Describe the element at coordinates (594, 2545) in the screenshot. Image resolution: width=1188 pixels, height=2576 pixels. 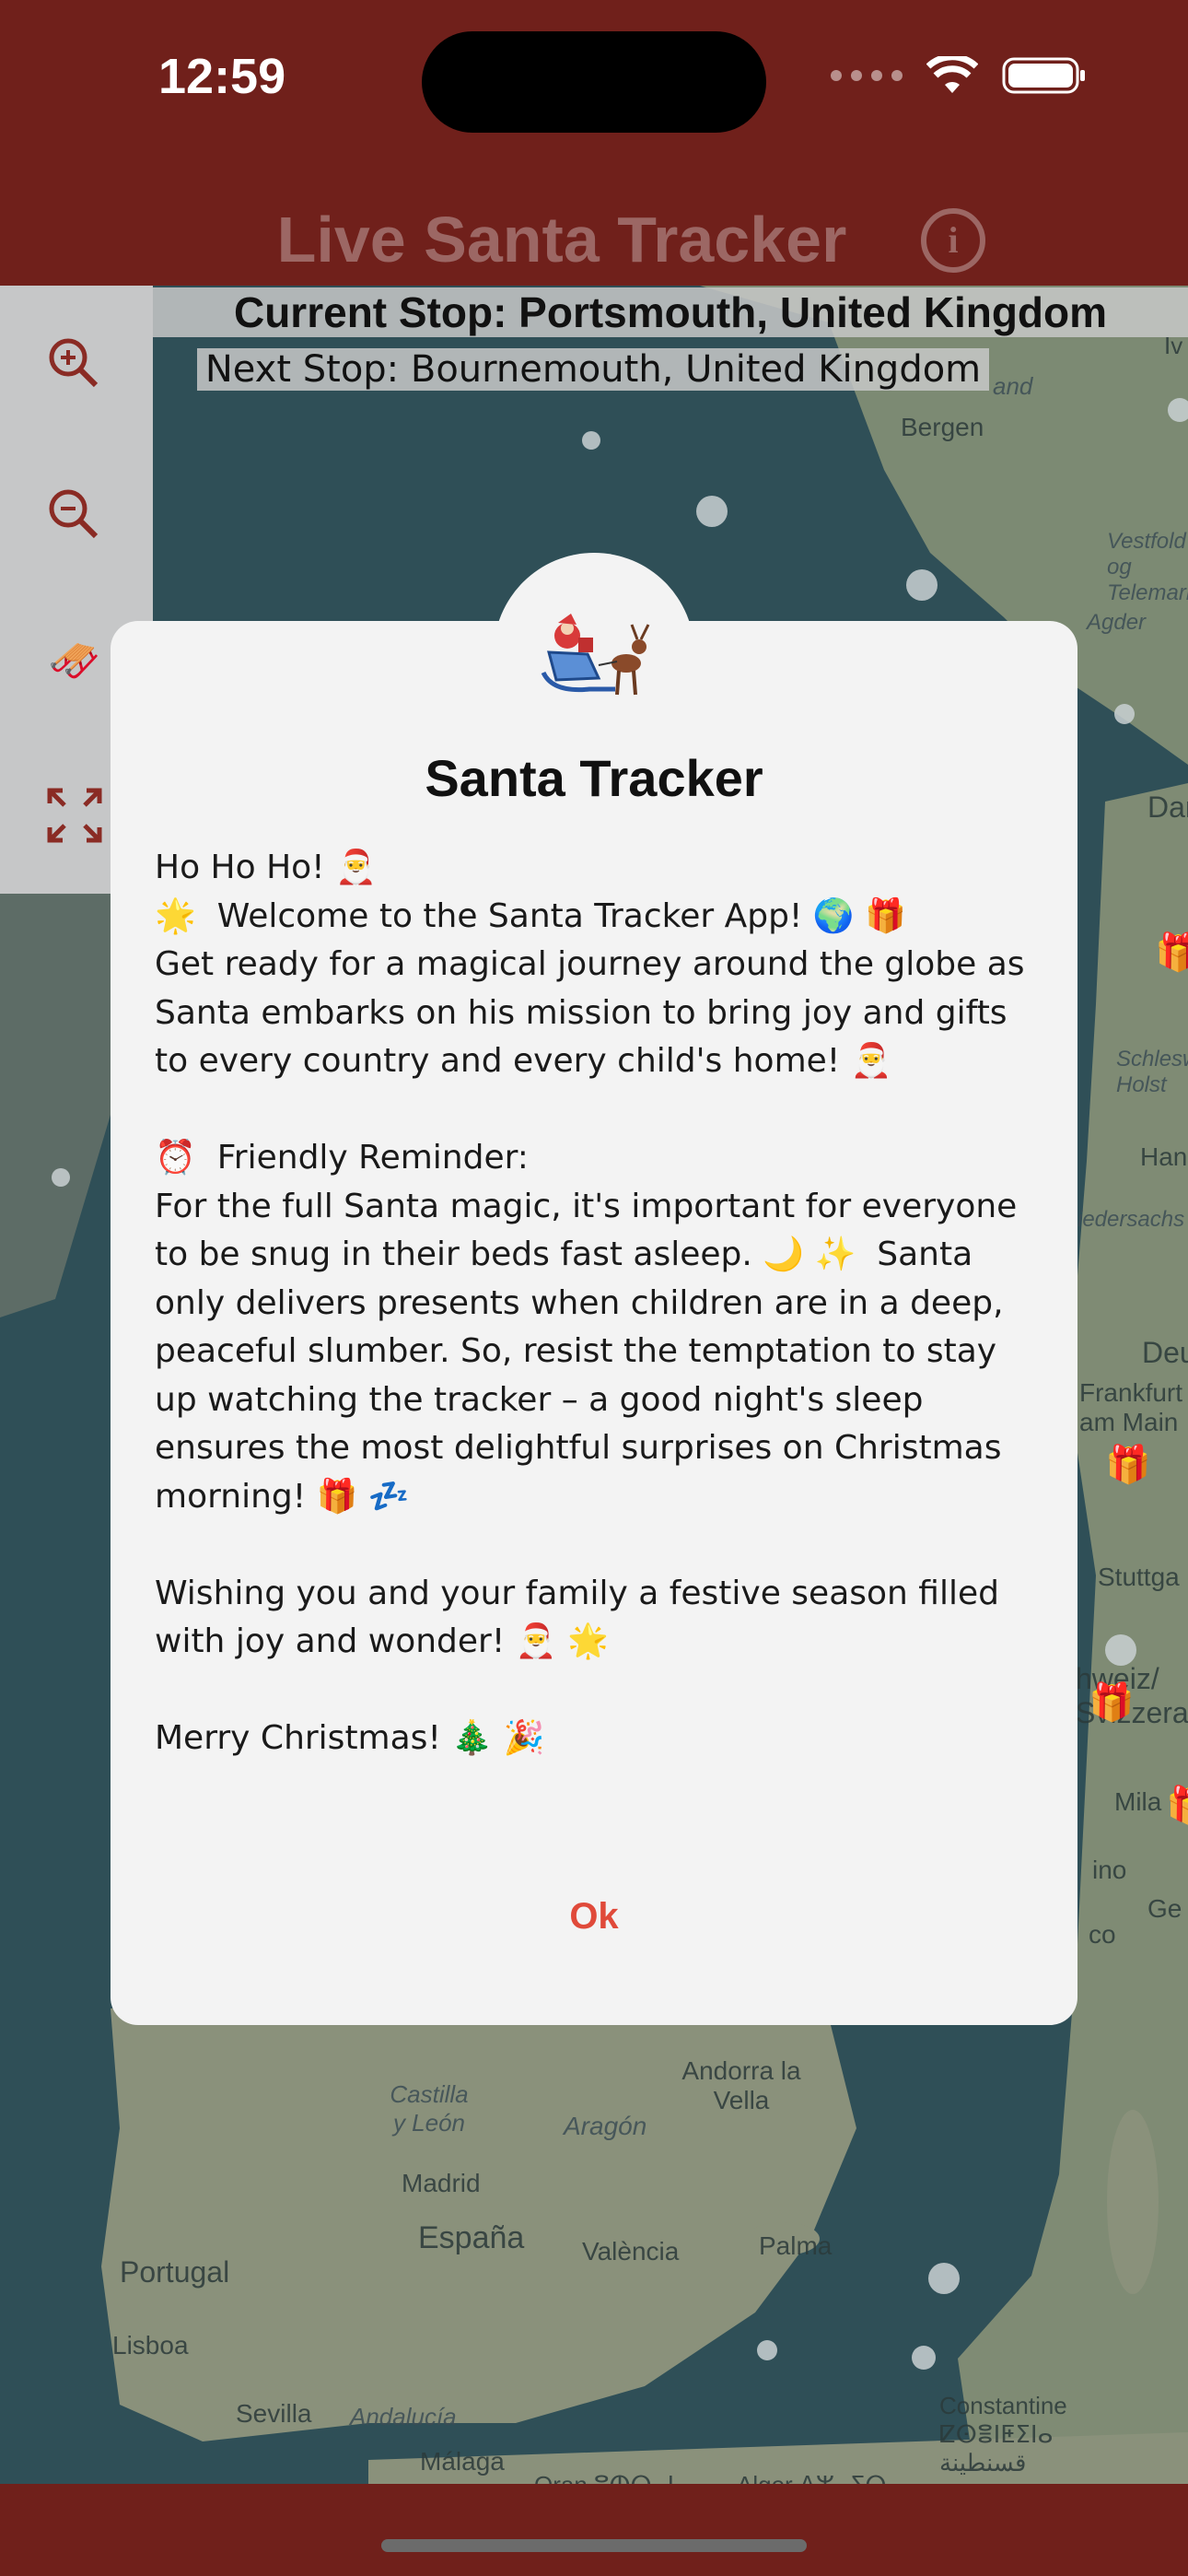
I see `home-indicator` at that location.